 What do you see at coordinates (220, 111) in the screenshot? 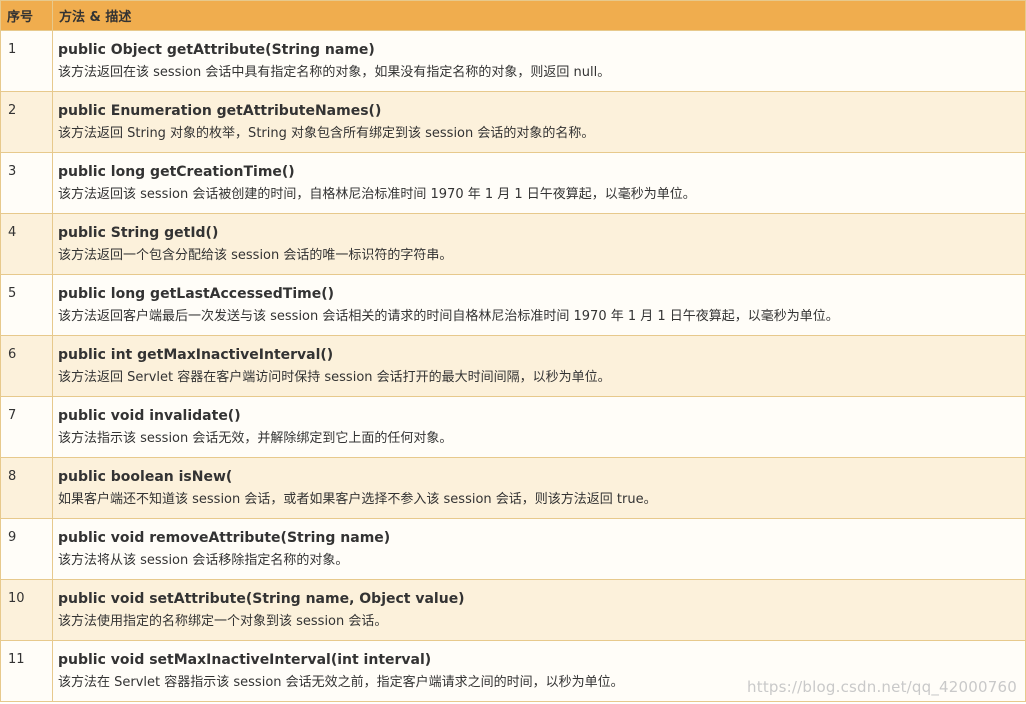
I see `method-signature: public Enumeration getAttributeNames()` at bounding box center [220, 111].